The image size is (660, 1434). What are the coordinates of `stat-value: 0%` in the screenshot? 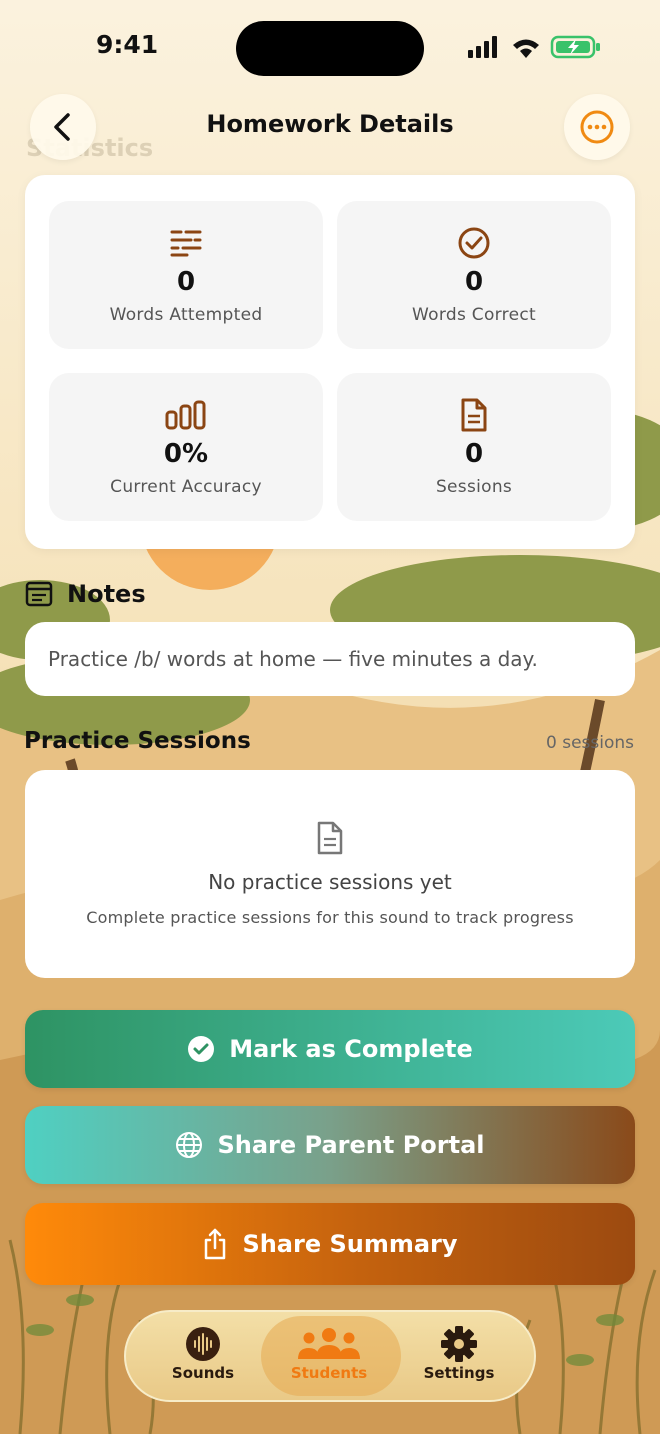 It's located at (186, 454).